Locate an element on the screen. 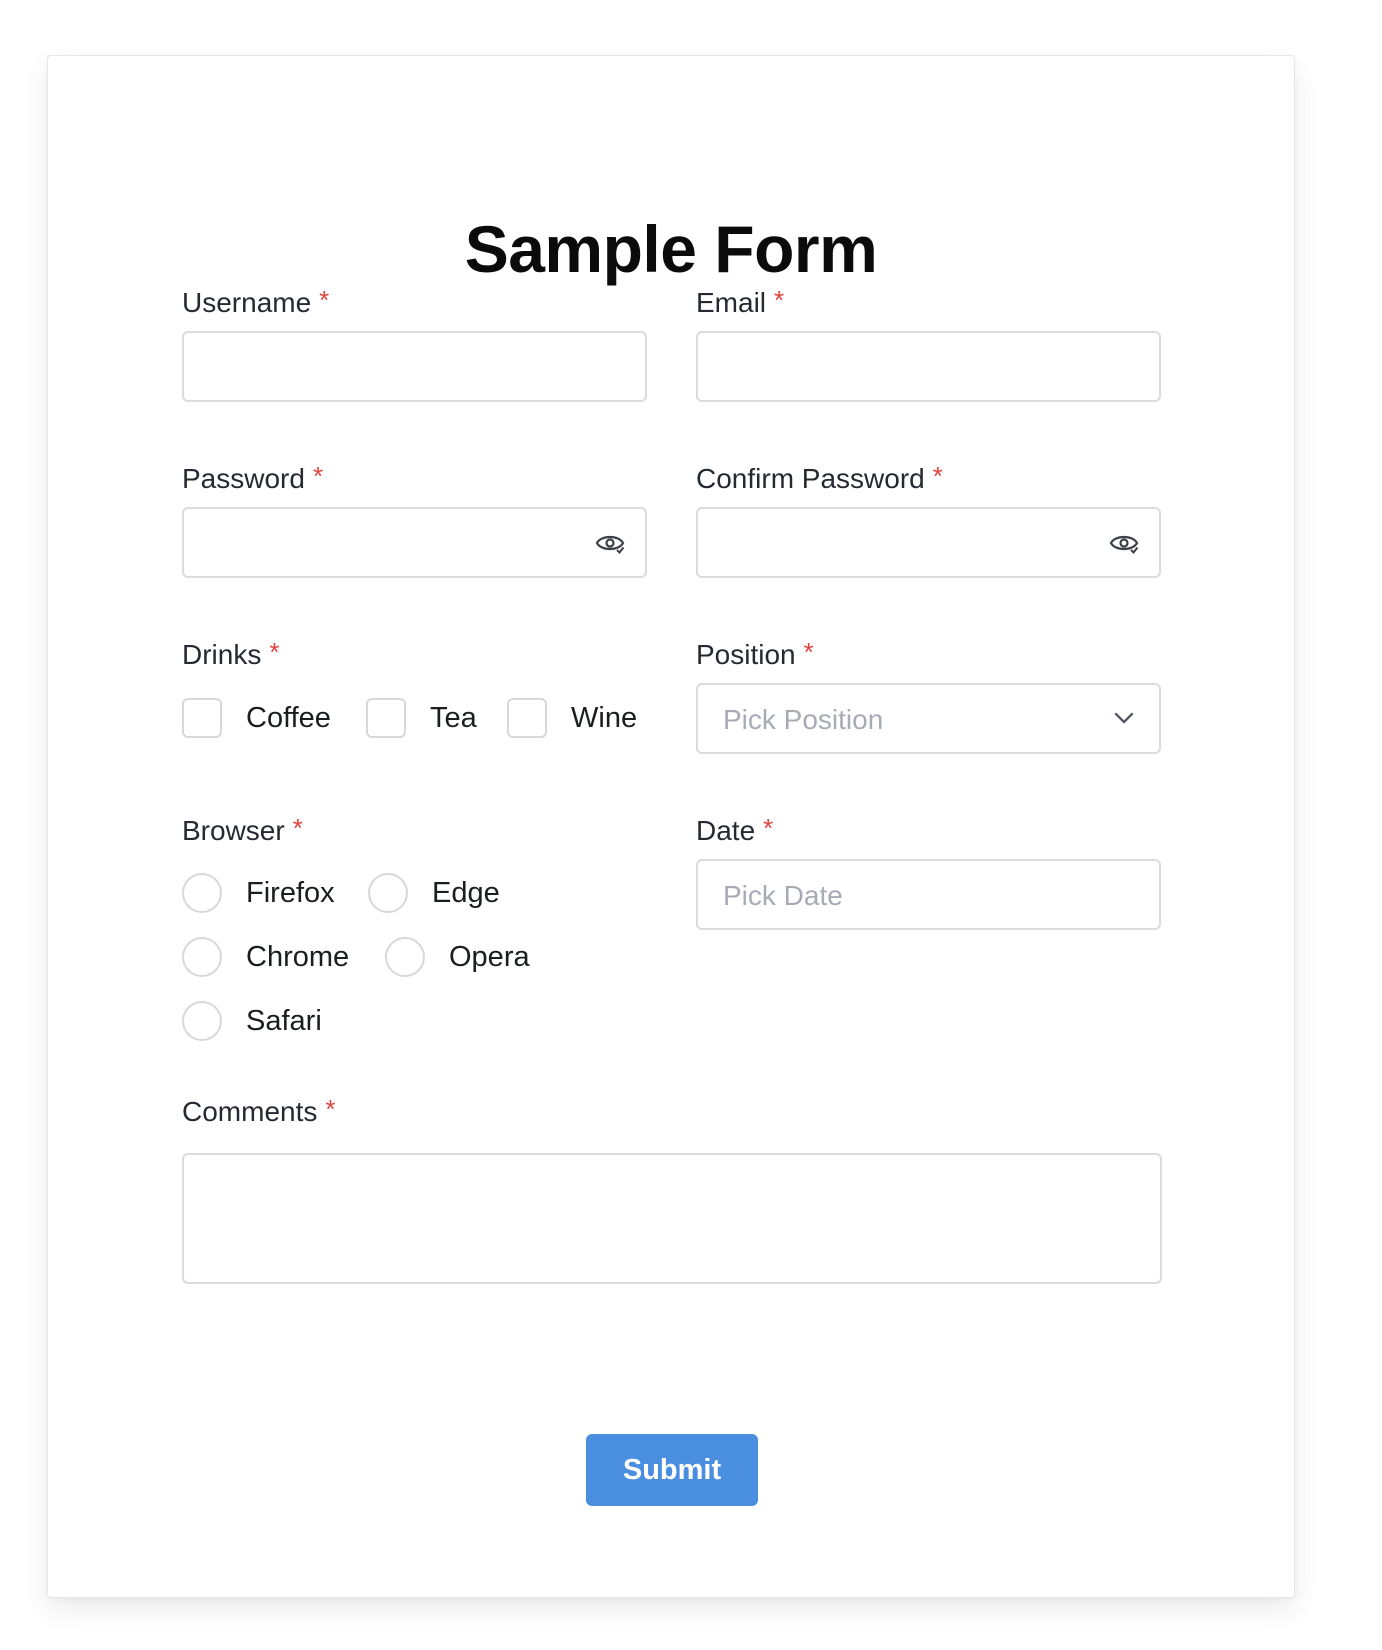 This screenshot has width=1382, height=1650. browser-option-chrome: Chrome is located at coordinates (265, 957).